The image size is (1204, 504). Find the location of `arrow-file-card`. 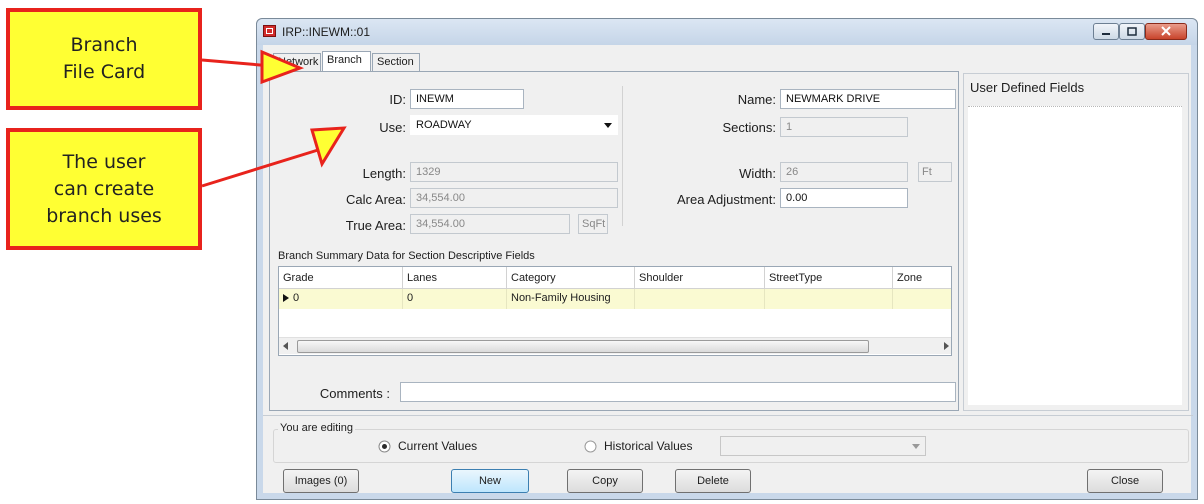

arrow-file-card is located at coordinates (253, 67).